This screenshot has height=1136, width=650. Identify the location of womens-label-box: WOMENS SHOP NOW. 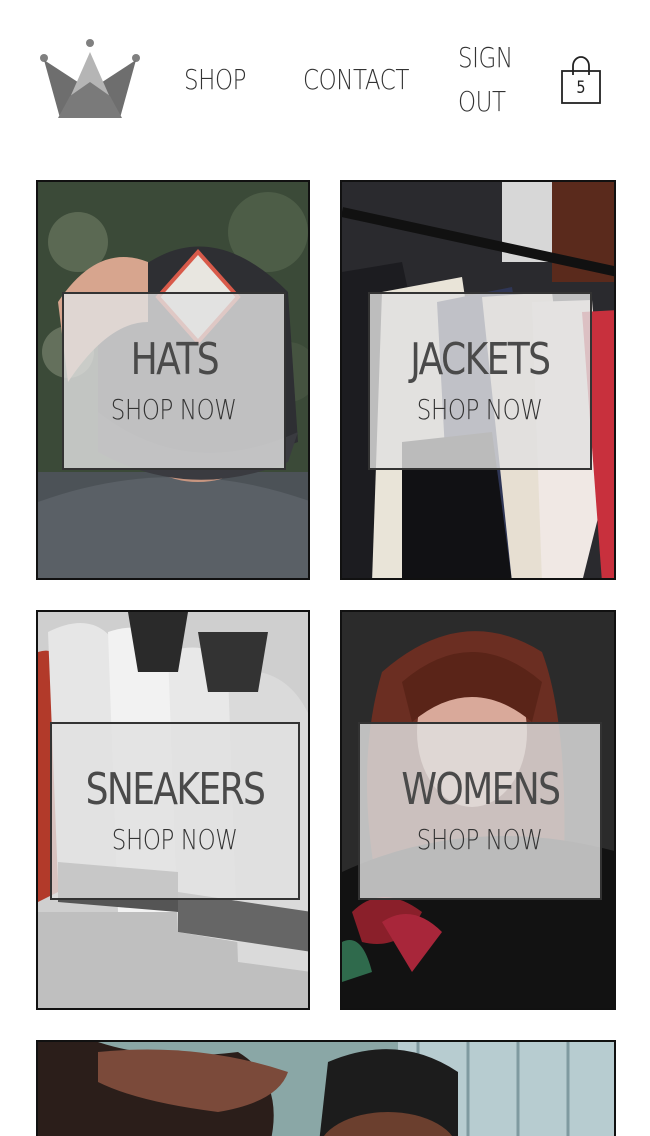
(480, 811).